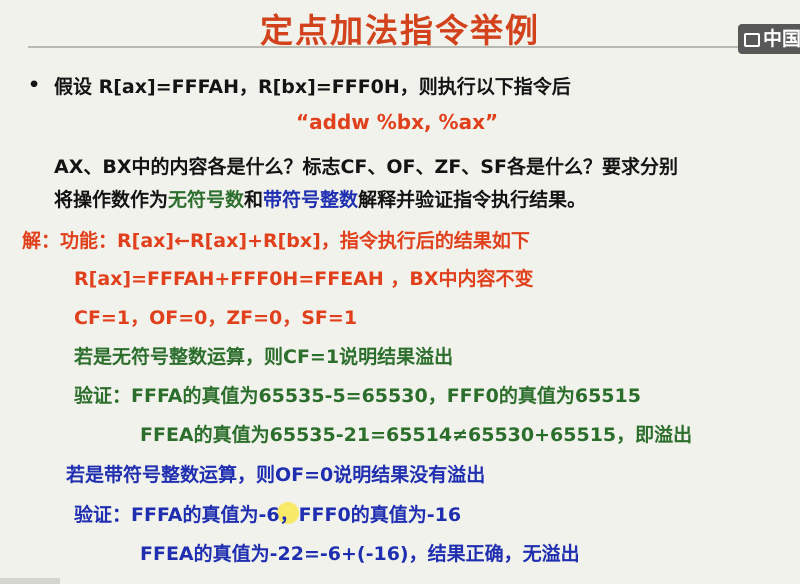 This screenshot has height=584, width=800. I want to click on footer-strip, so click(30, 581).